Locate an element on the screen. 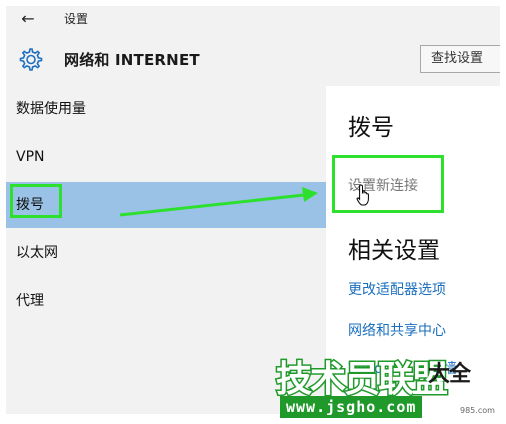  watermark-url: www.jsgho.com is located at coordinates (351, 407).